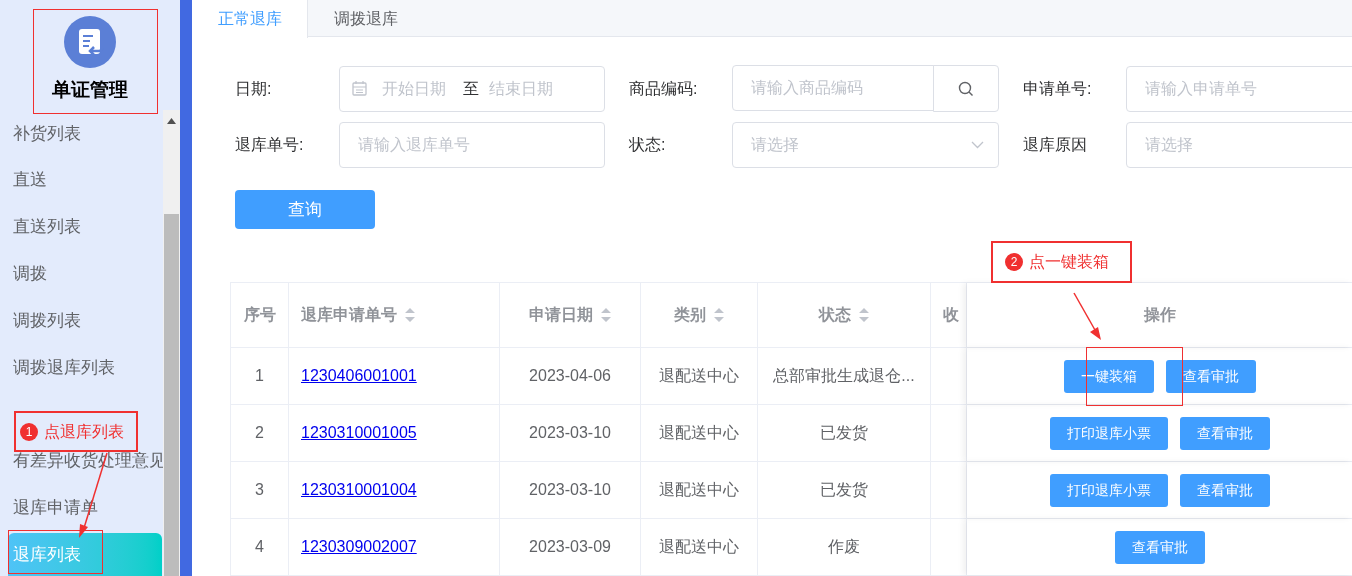 This screenshot has height=576, width=1352. Describe the element at coordinates (171, 395) in the screenshot. I see `scrollbar-thumb` at that location.